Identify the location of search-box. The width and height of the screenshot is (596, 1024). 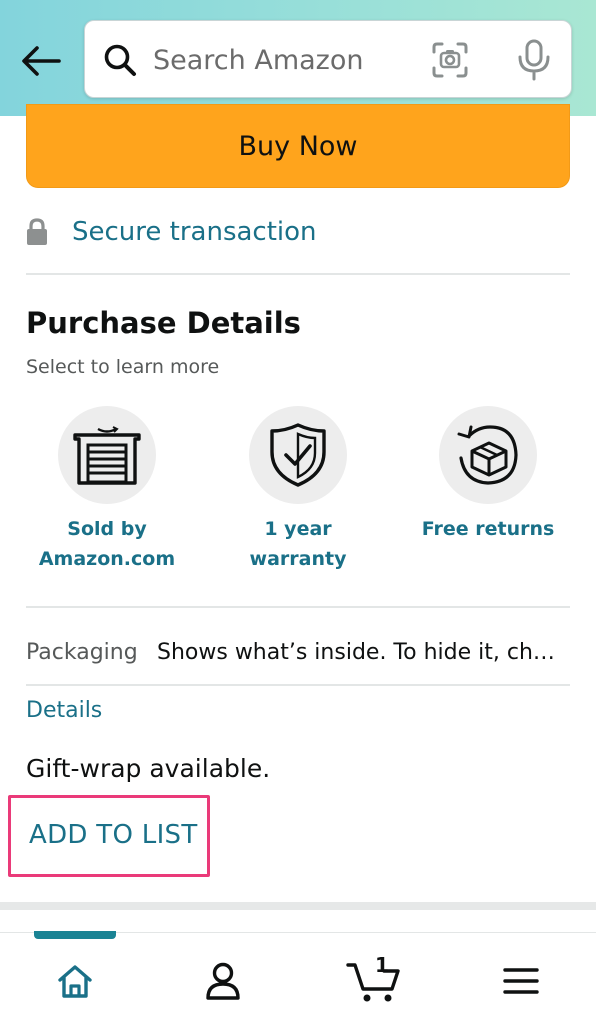
(328, 59).